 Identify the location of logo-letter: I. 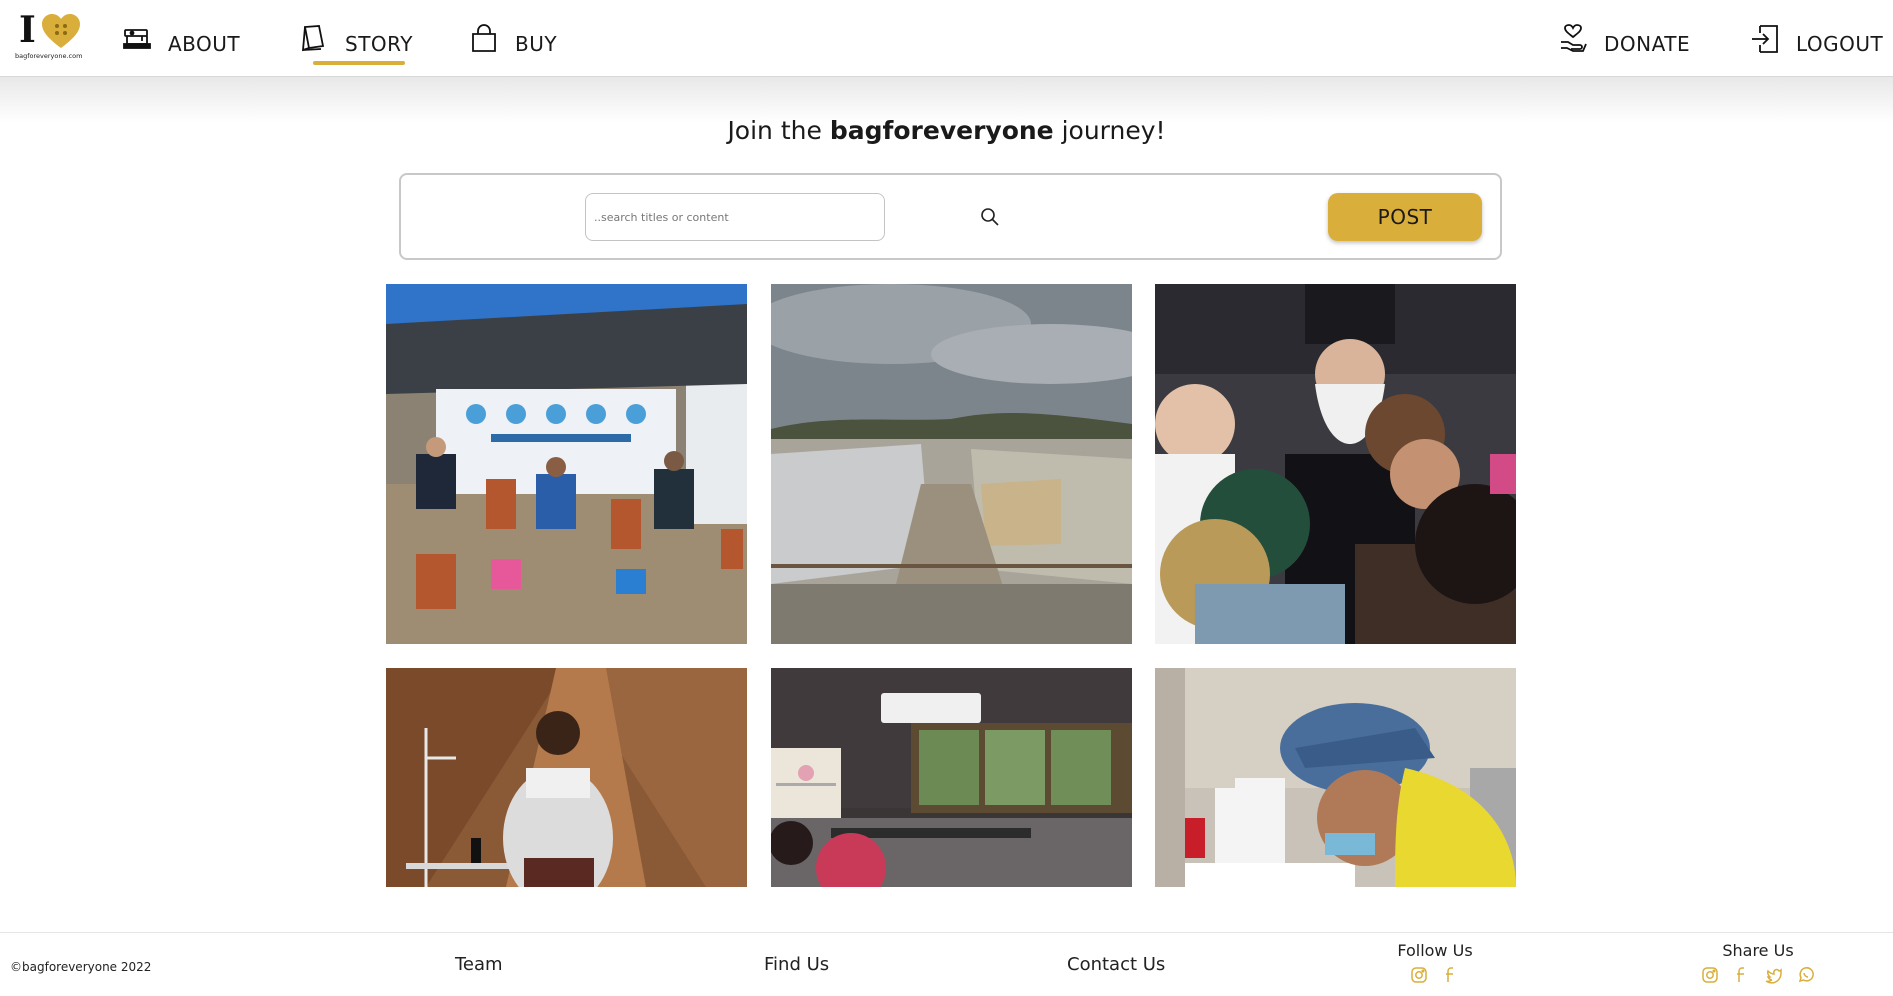
(27, 30).